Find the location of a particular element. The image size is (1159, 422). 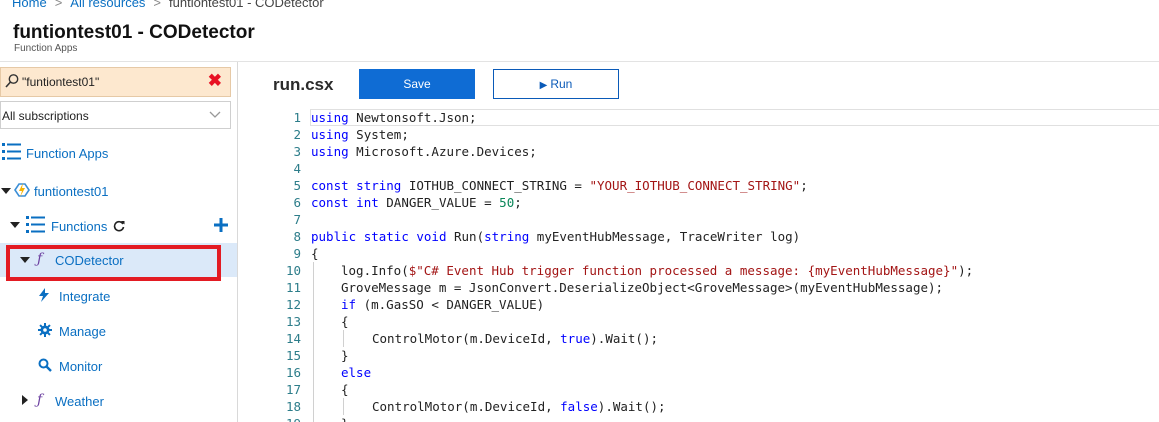

add-icon is located at coordinates (221, 225).